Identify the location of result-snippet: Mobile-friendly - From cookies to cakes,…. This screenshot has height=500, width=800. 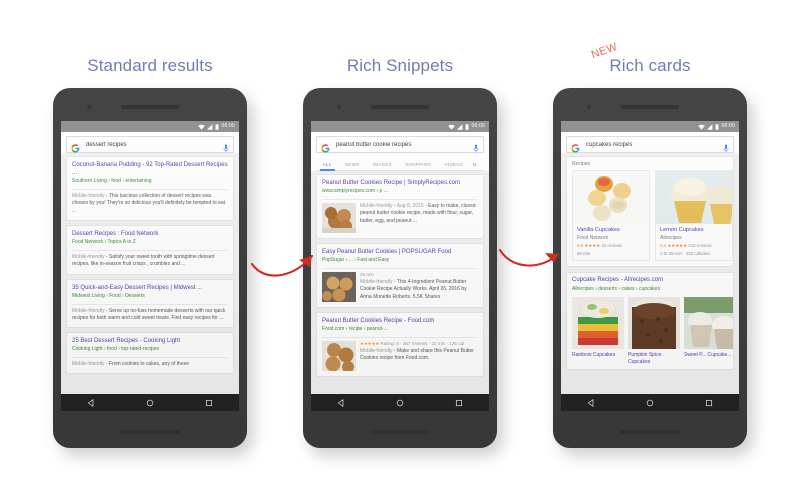
(131, 364).